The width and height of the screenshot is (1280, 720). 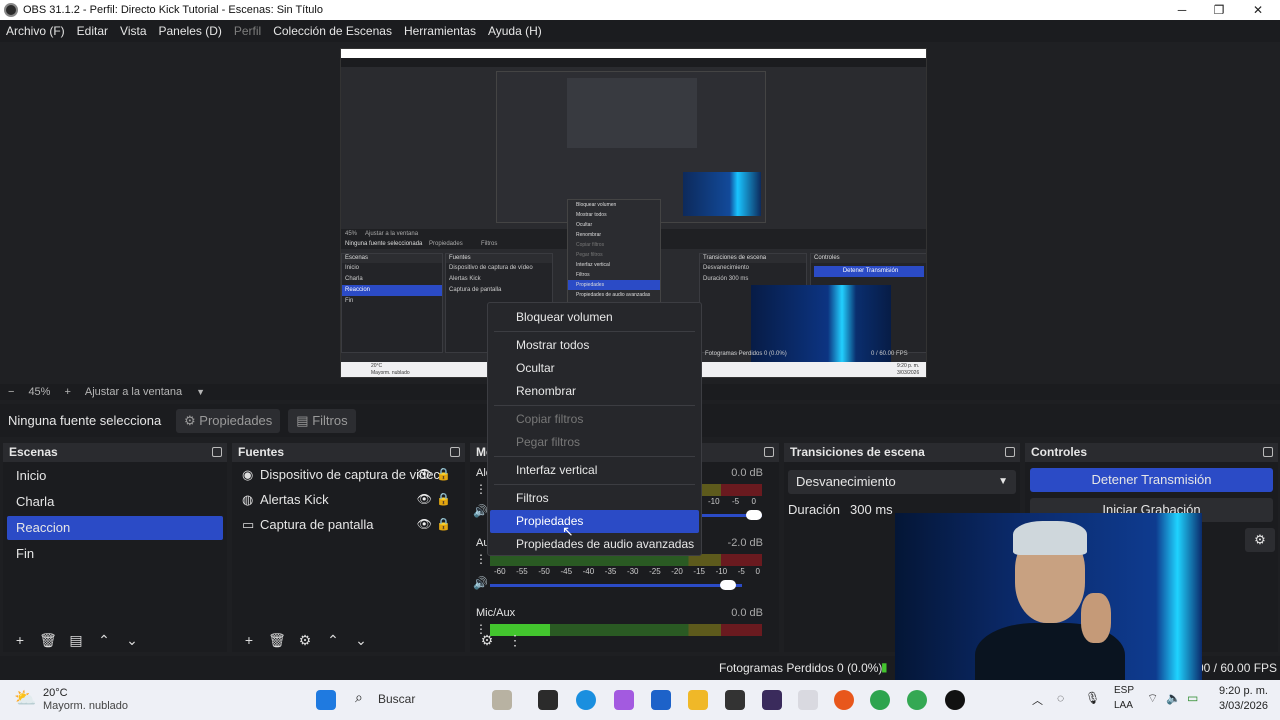 I want to click on file-explorer-icon, so click(x=698, y=700).